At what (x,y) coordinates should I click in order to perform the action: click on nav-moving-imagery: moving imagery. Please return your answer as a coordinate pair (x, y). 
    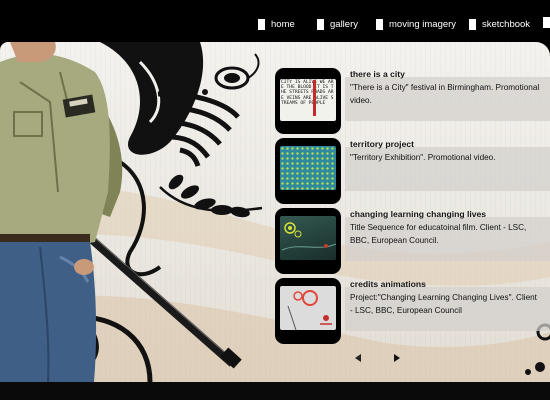
    Looking at the image, I should click on (416, 24).